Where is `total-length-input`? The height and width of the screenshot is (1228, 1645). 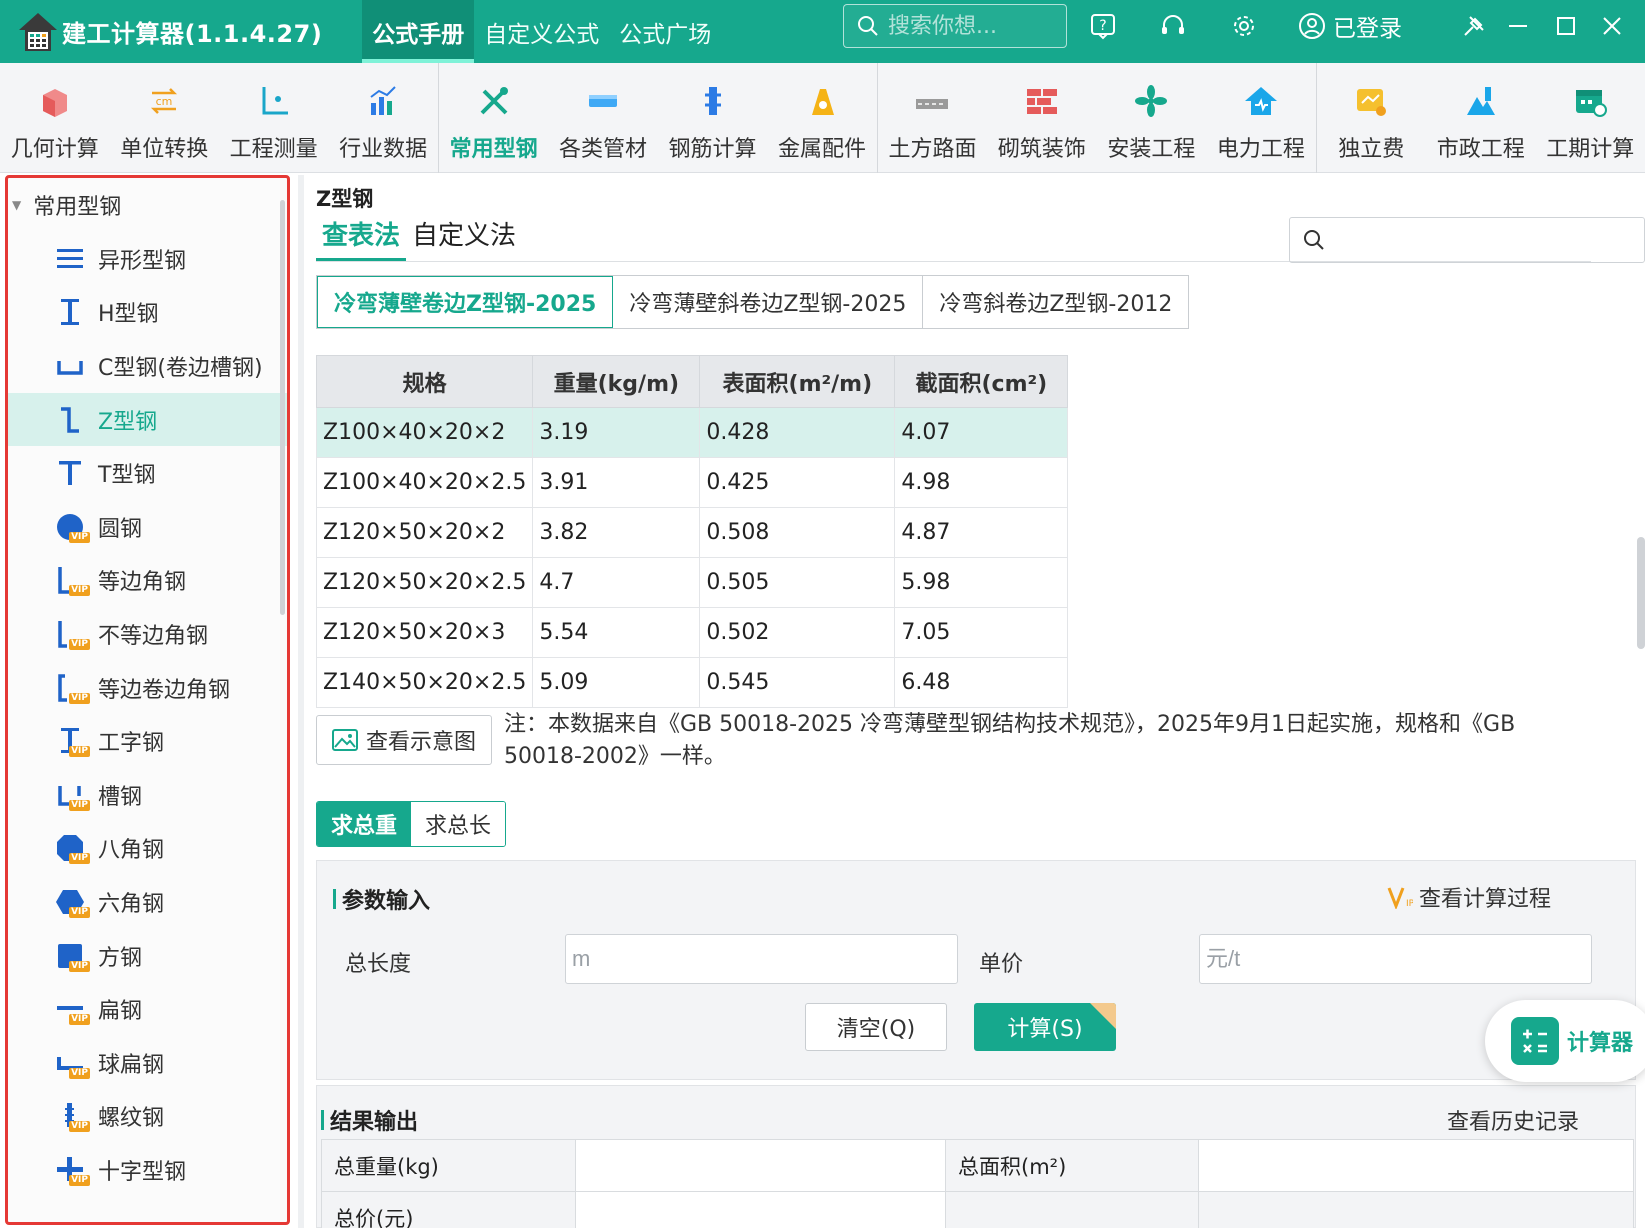 total-length-input is located at coordinates (755, 959).